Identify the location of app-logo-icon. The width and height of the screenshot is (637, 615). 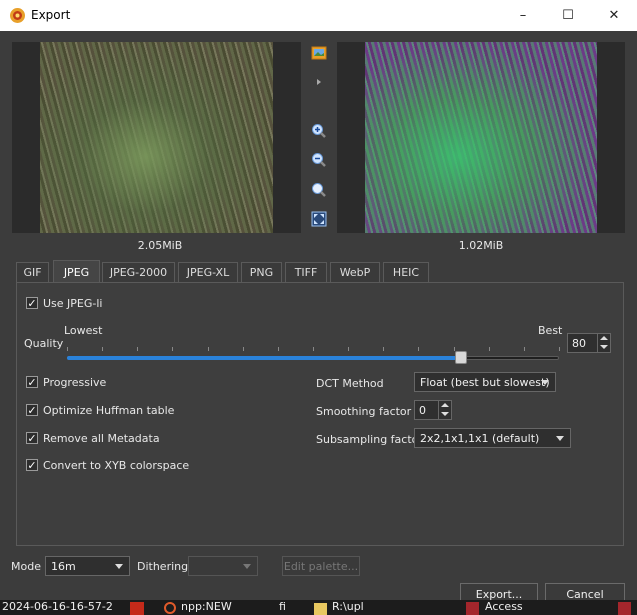
(17, 15).